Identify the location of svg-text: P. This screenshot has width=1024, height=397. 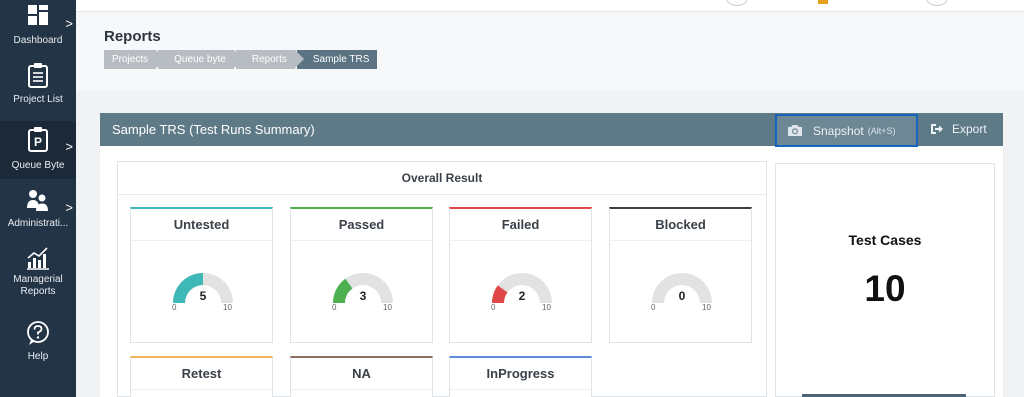
(38, 142).